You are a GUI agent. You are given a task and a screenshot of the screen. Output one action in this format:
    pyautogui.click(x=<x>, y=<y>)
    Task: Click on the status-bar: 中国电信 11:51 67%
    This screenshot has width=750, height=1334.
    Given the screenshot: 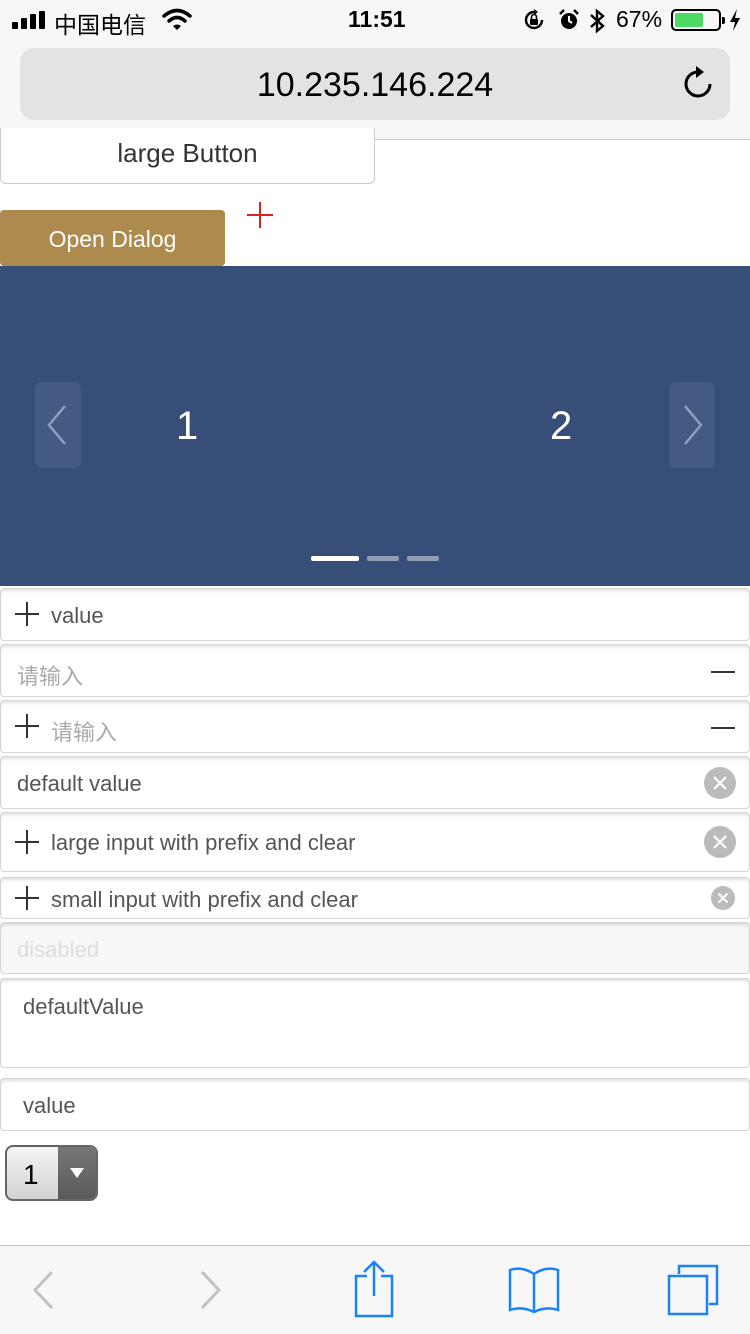 What is the action you would take?
    pyautogui.click(x=375, y=20)
    